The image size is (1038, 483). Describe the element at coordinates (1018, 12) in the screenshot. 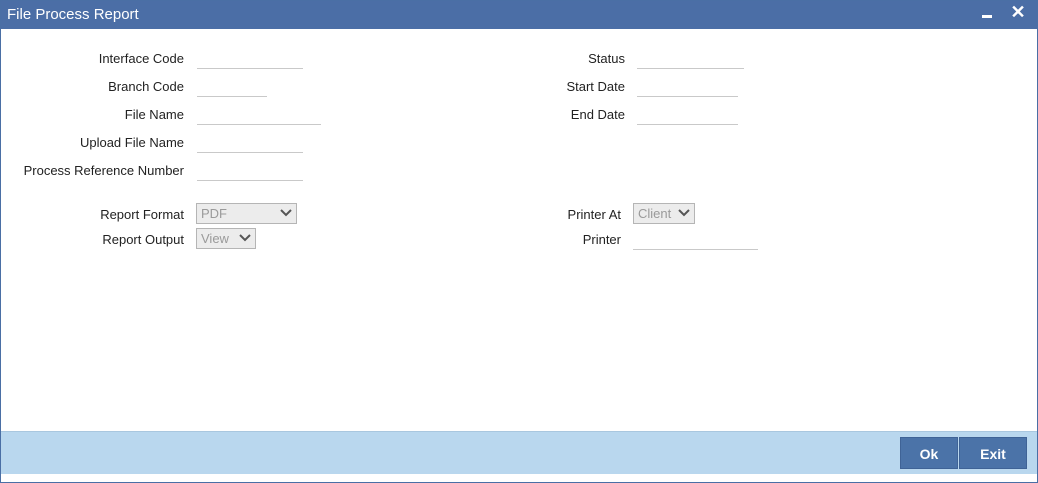

I see `close-icon: ✕` at that location.